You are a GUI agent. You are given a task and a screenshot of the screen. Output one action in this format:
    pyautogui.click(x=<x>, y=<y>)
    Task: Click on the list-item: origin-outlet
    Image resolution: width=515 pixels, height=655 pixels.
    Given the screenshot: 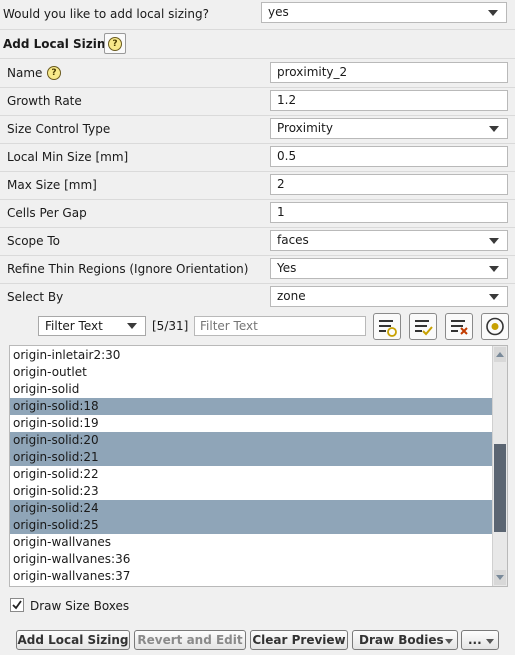 What is the action you would take?
    pyautogui.click(x=252, y=372)
    